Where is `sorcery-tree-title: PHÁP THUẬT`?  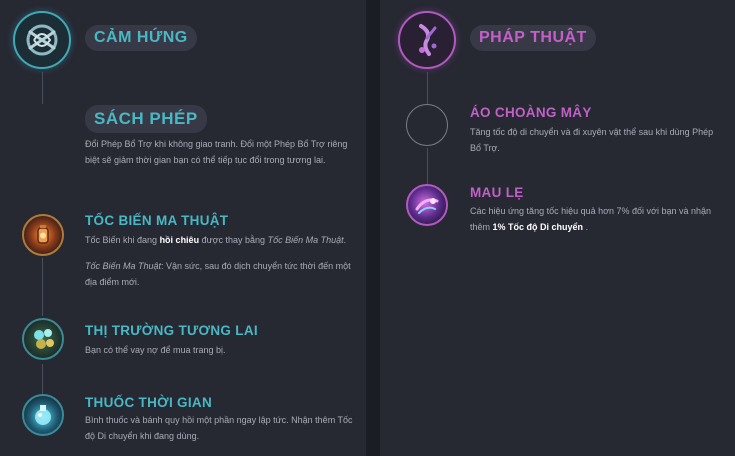
sorcery-tree-title: PHÁP THUẬT is located at coordinates (533, 38).